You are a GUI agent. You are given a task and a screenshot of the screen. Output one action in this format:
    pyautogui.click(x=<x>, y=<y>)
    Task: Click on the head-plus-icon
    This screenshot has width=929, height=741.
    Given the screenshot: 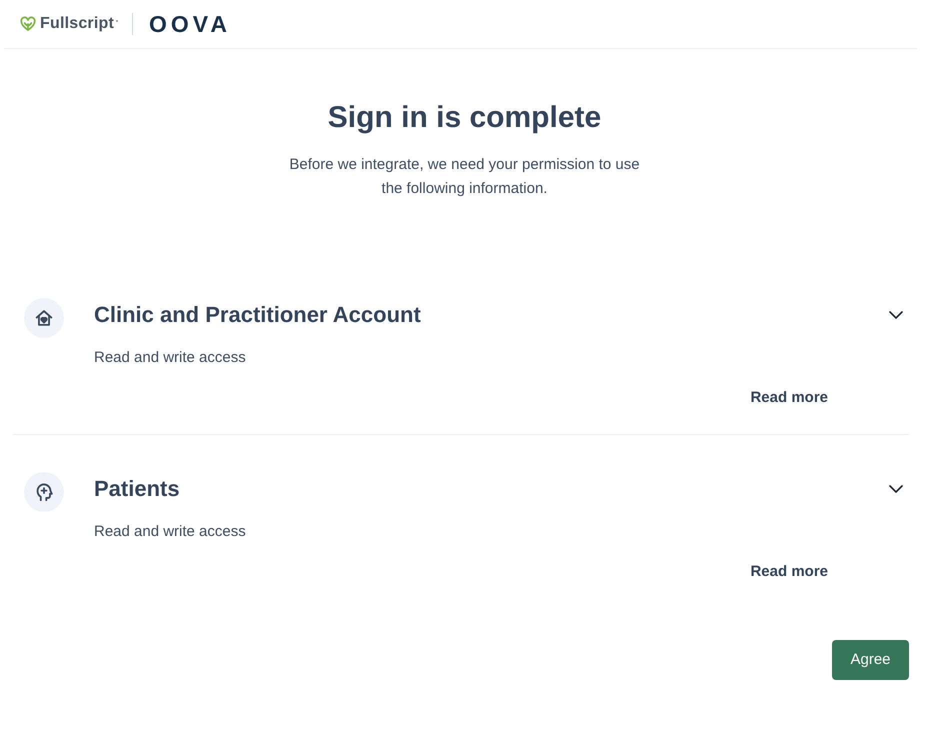 What is the action you would take?
    pyautogui.click(x=44, y=492)
    